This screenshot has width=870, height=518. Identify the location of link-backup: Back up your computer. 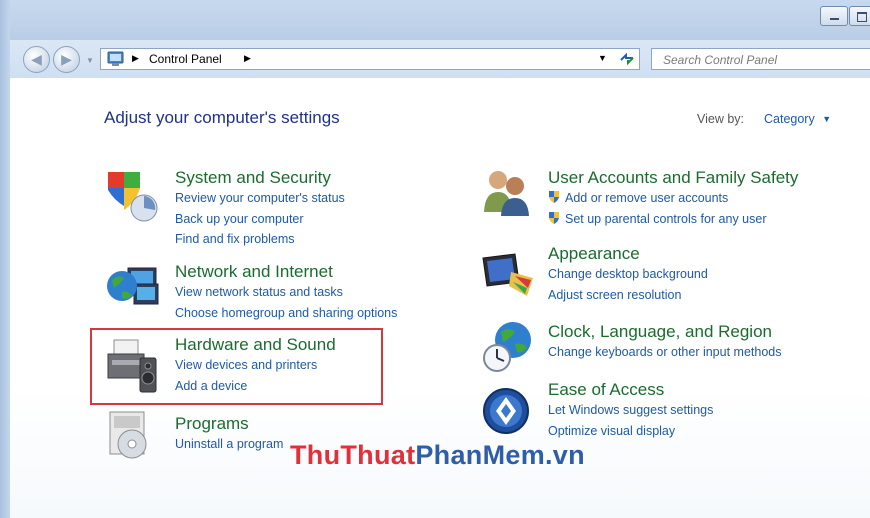
(260, 219).